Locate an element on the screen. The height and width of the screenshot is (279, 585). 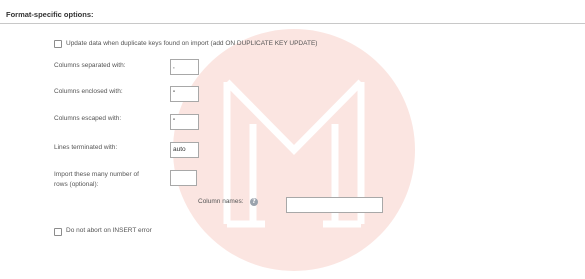
lines-terminated-label: Lines terminated with: is located at coordinates (86, 147).